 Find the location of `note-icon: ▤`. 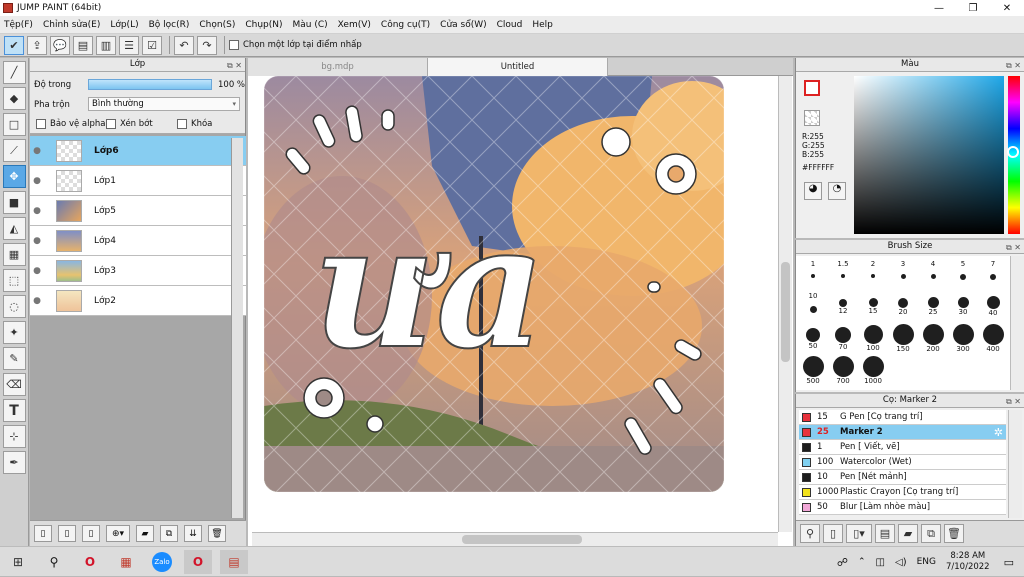

note-icon: ▤ is located at coordinates (83, 45).